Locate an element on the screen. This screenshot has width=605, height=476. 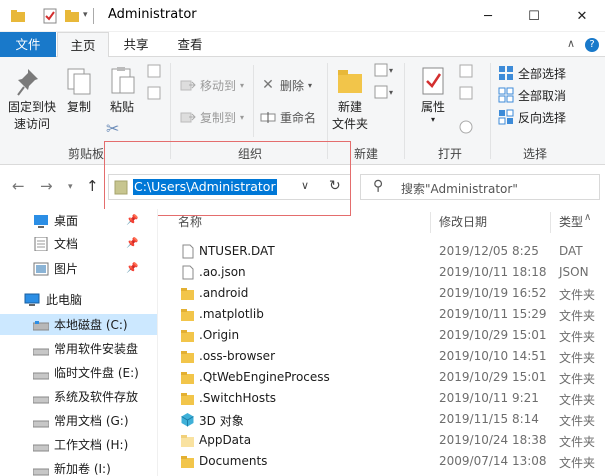
nav-item-this-pc: 此电脑 is located at coordinates (78, 299).